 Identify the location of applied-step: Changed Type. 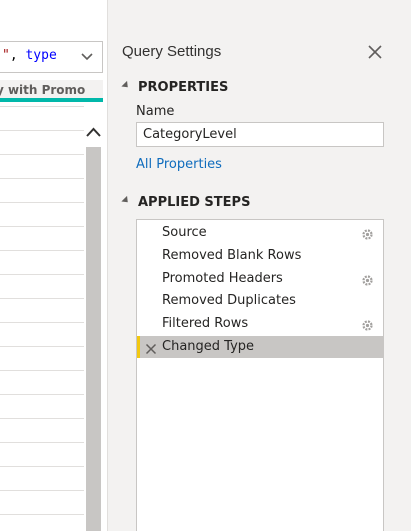
(260, 347).